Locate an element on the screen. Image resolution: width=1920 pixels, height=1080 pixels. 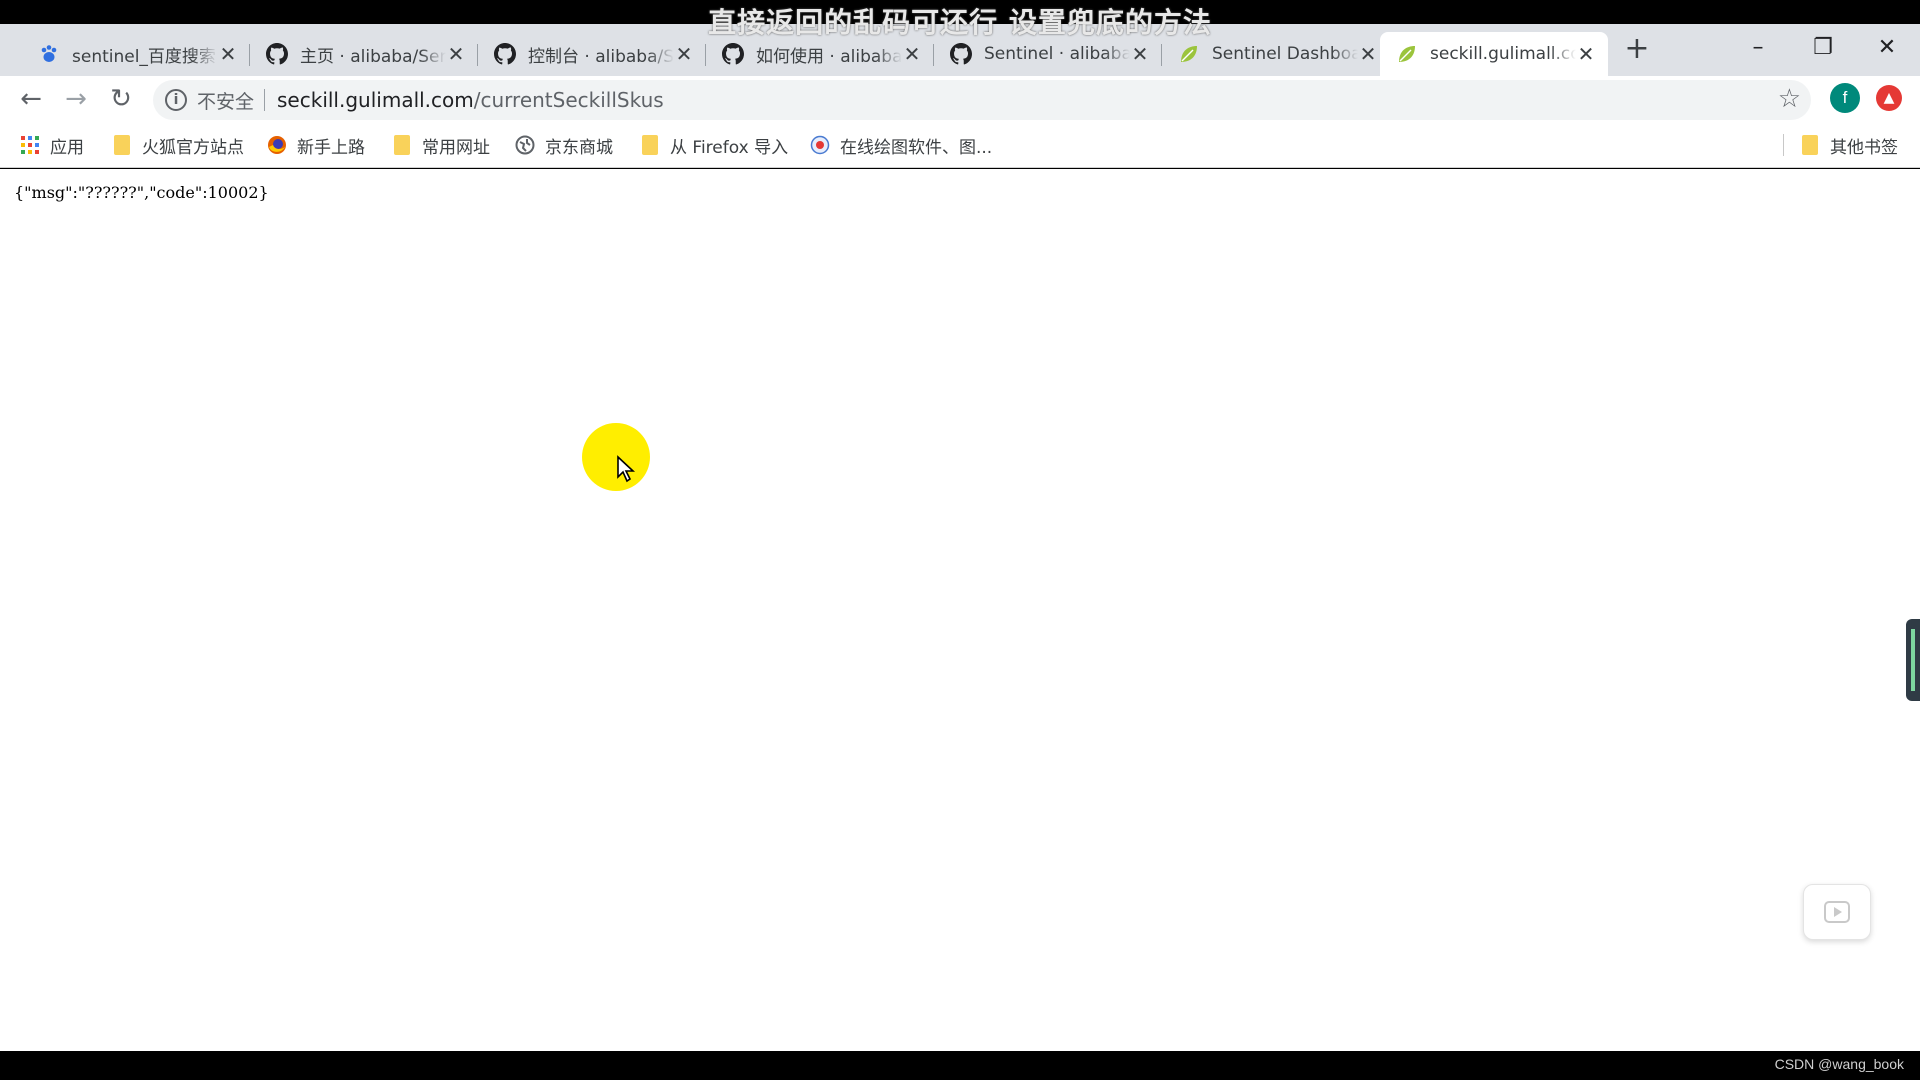
globe-icon is located at coordinates (525, 145).